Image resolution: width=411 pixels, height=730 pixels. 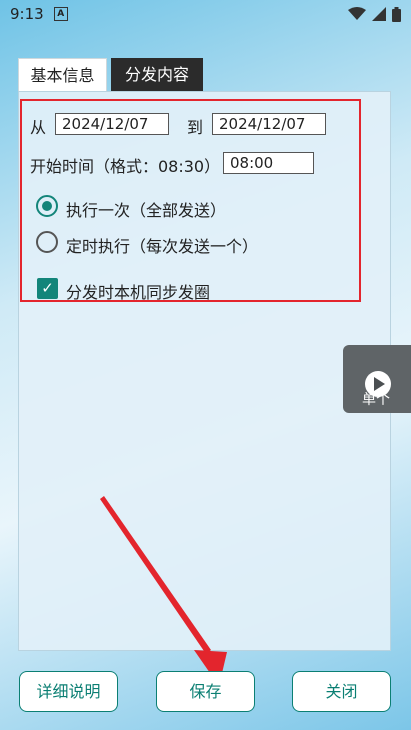 I want to click on radio-scheduled-label: 定时执行（每次发送一个）, so click(x=162, y=246).